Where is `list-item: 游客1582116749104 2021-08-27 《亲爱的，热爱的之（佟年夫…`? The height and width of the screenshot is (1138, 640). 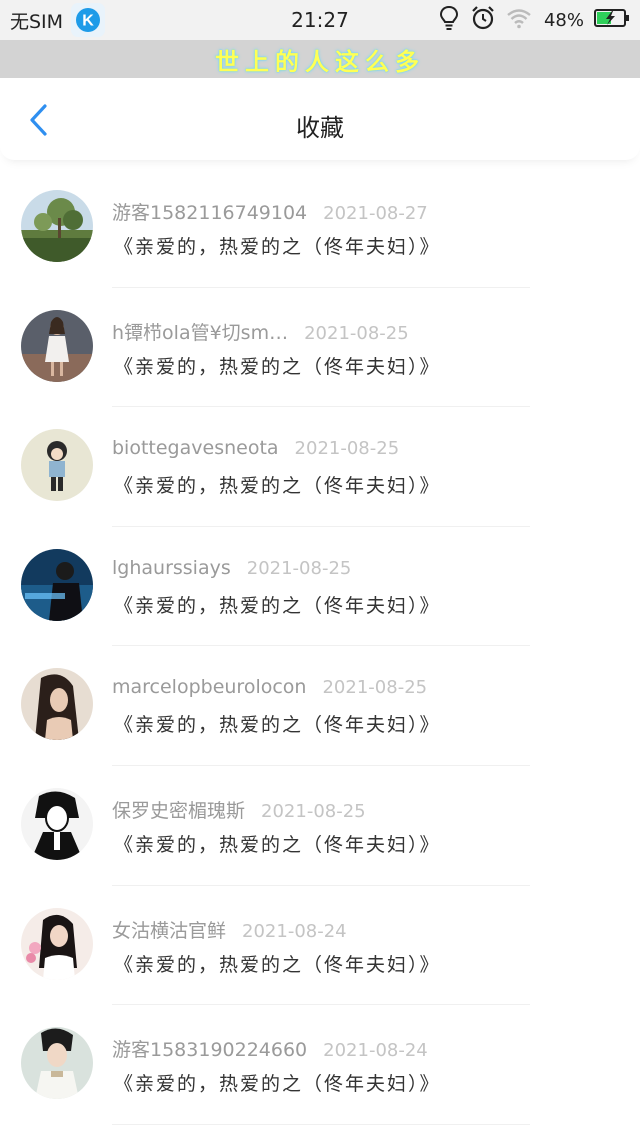 list-item: 游客1582116749104 2021-08-27 《亲爱的，热爱的之（佟年夫… is located at coordinates (320, 228).